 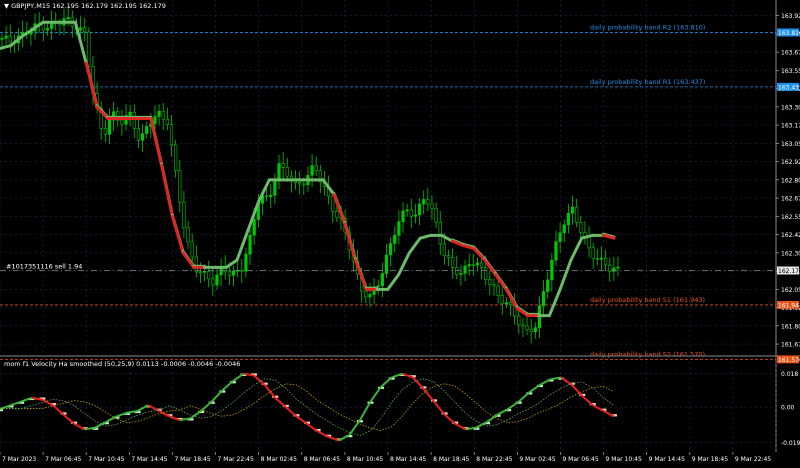 I want to click on indicator-tick-label: -0.019, so click(x=790, y=443).